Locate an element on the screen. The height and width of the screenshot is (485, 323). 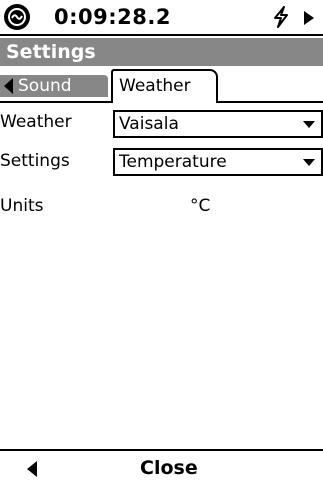
instrument-icon is located at coordinates (17, 17).